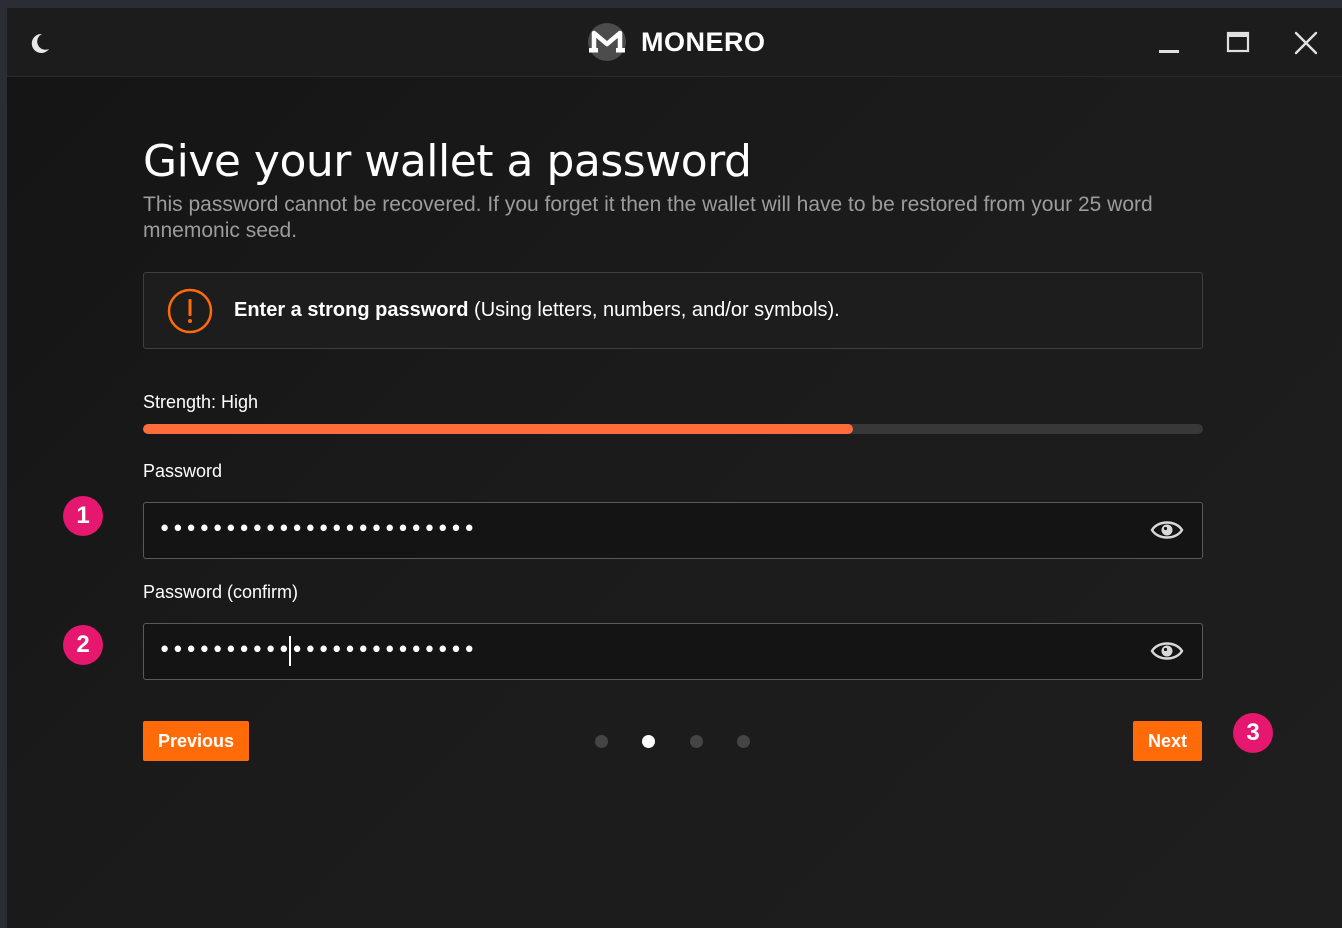 The image size is (1342, 928). I want to click on strength-meter-fill, so click(498, 429).